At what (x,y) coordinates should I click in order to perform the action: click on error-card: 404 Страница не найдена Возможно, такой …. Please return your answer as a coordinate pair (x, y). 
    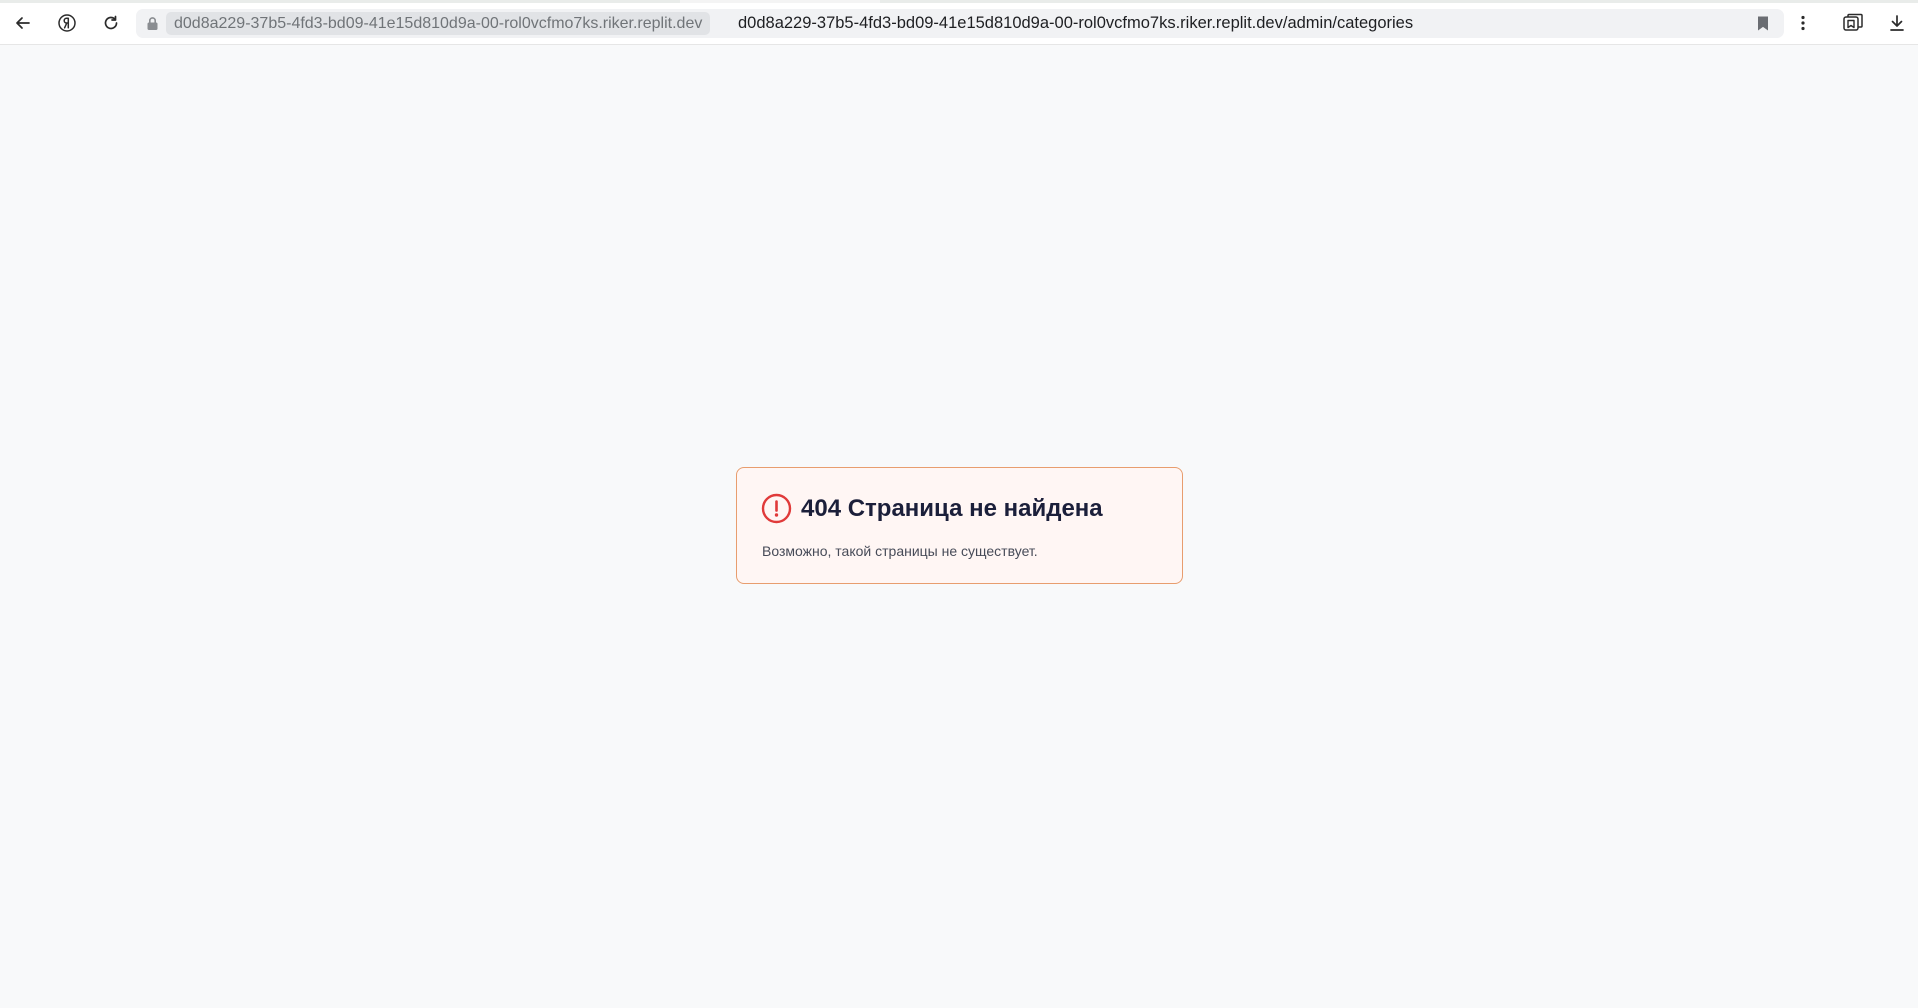
    Looking at the image, I should click on (959, 525).